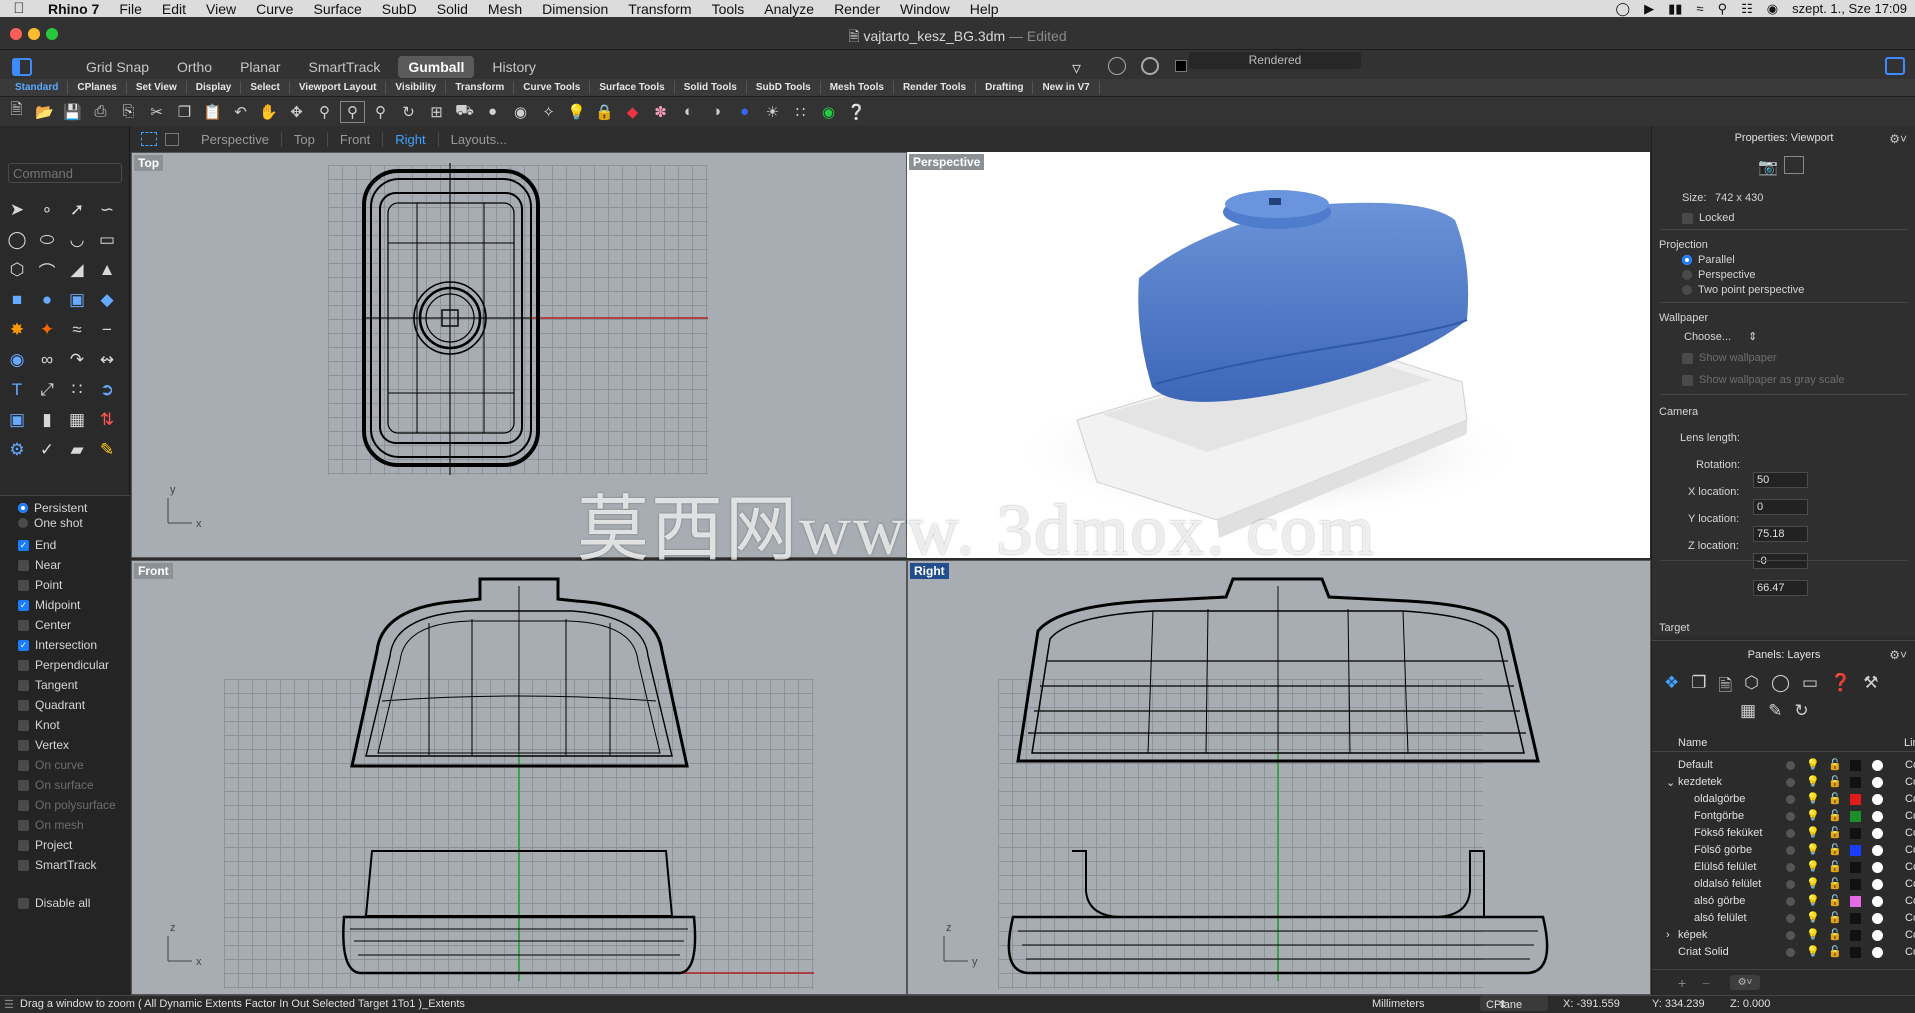 This screenshot has width=1915, height=1013. What do you see at coordinates (156, 112) in the screenshot?
I see `cut-icon: ✂` at bounding box center [156, 112].